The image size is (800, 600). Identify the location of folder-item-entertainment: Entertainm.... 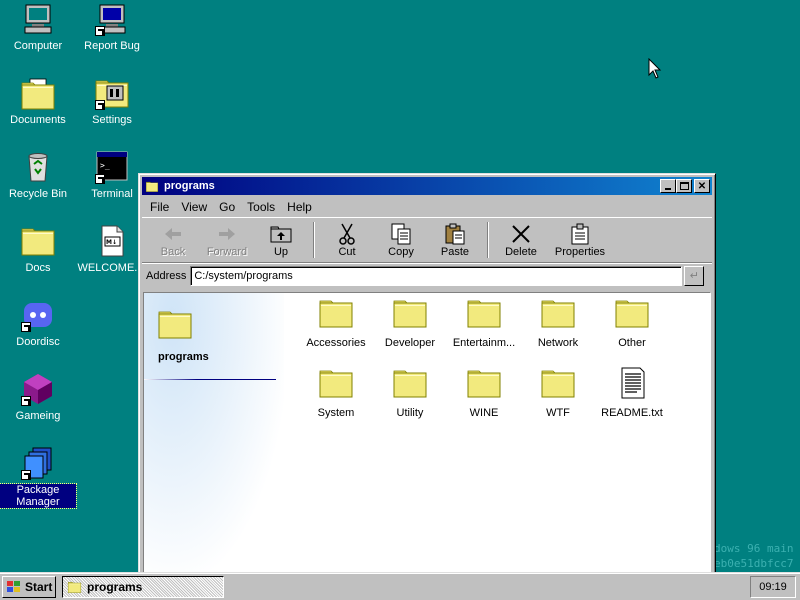
(484, 323).